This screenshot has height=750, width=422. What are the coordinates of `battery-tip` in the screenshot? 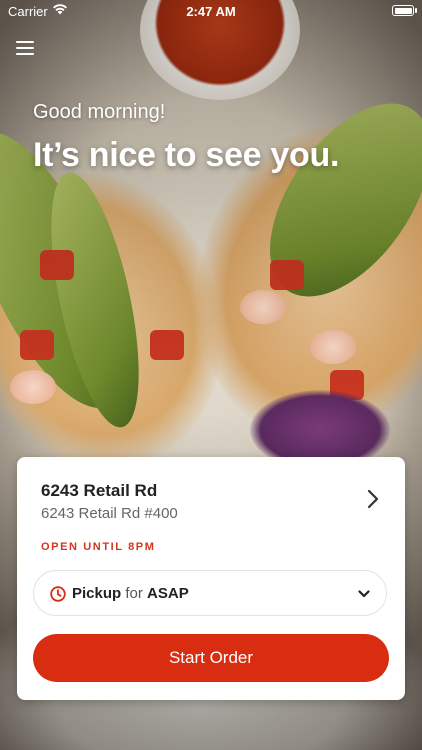 It's located at (416, 10).